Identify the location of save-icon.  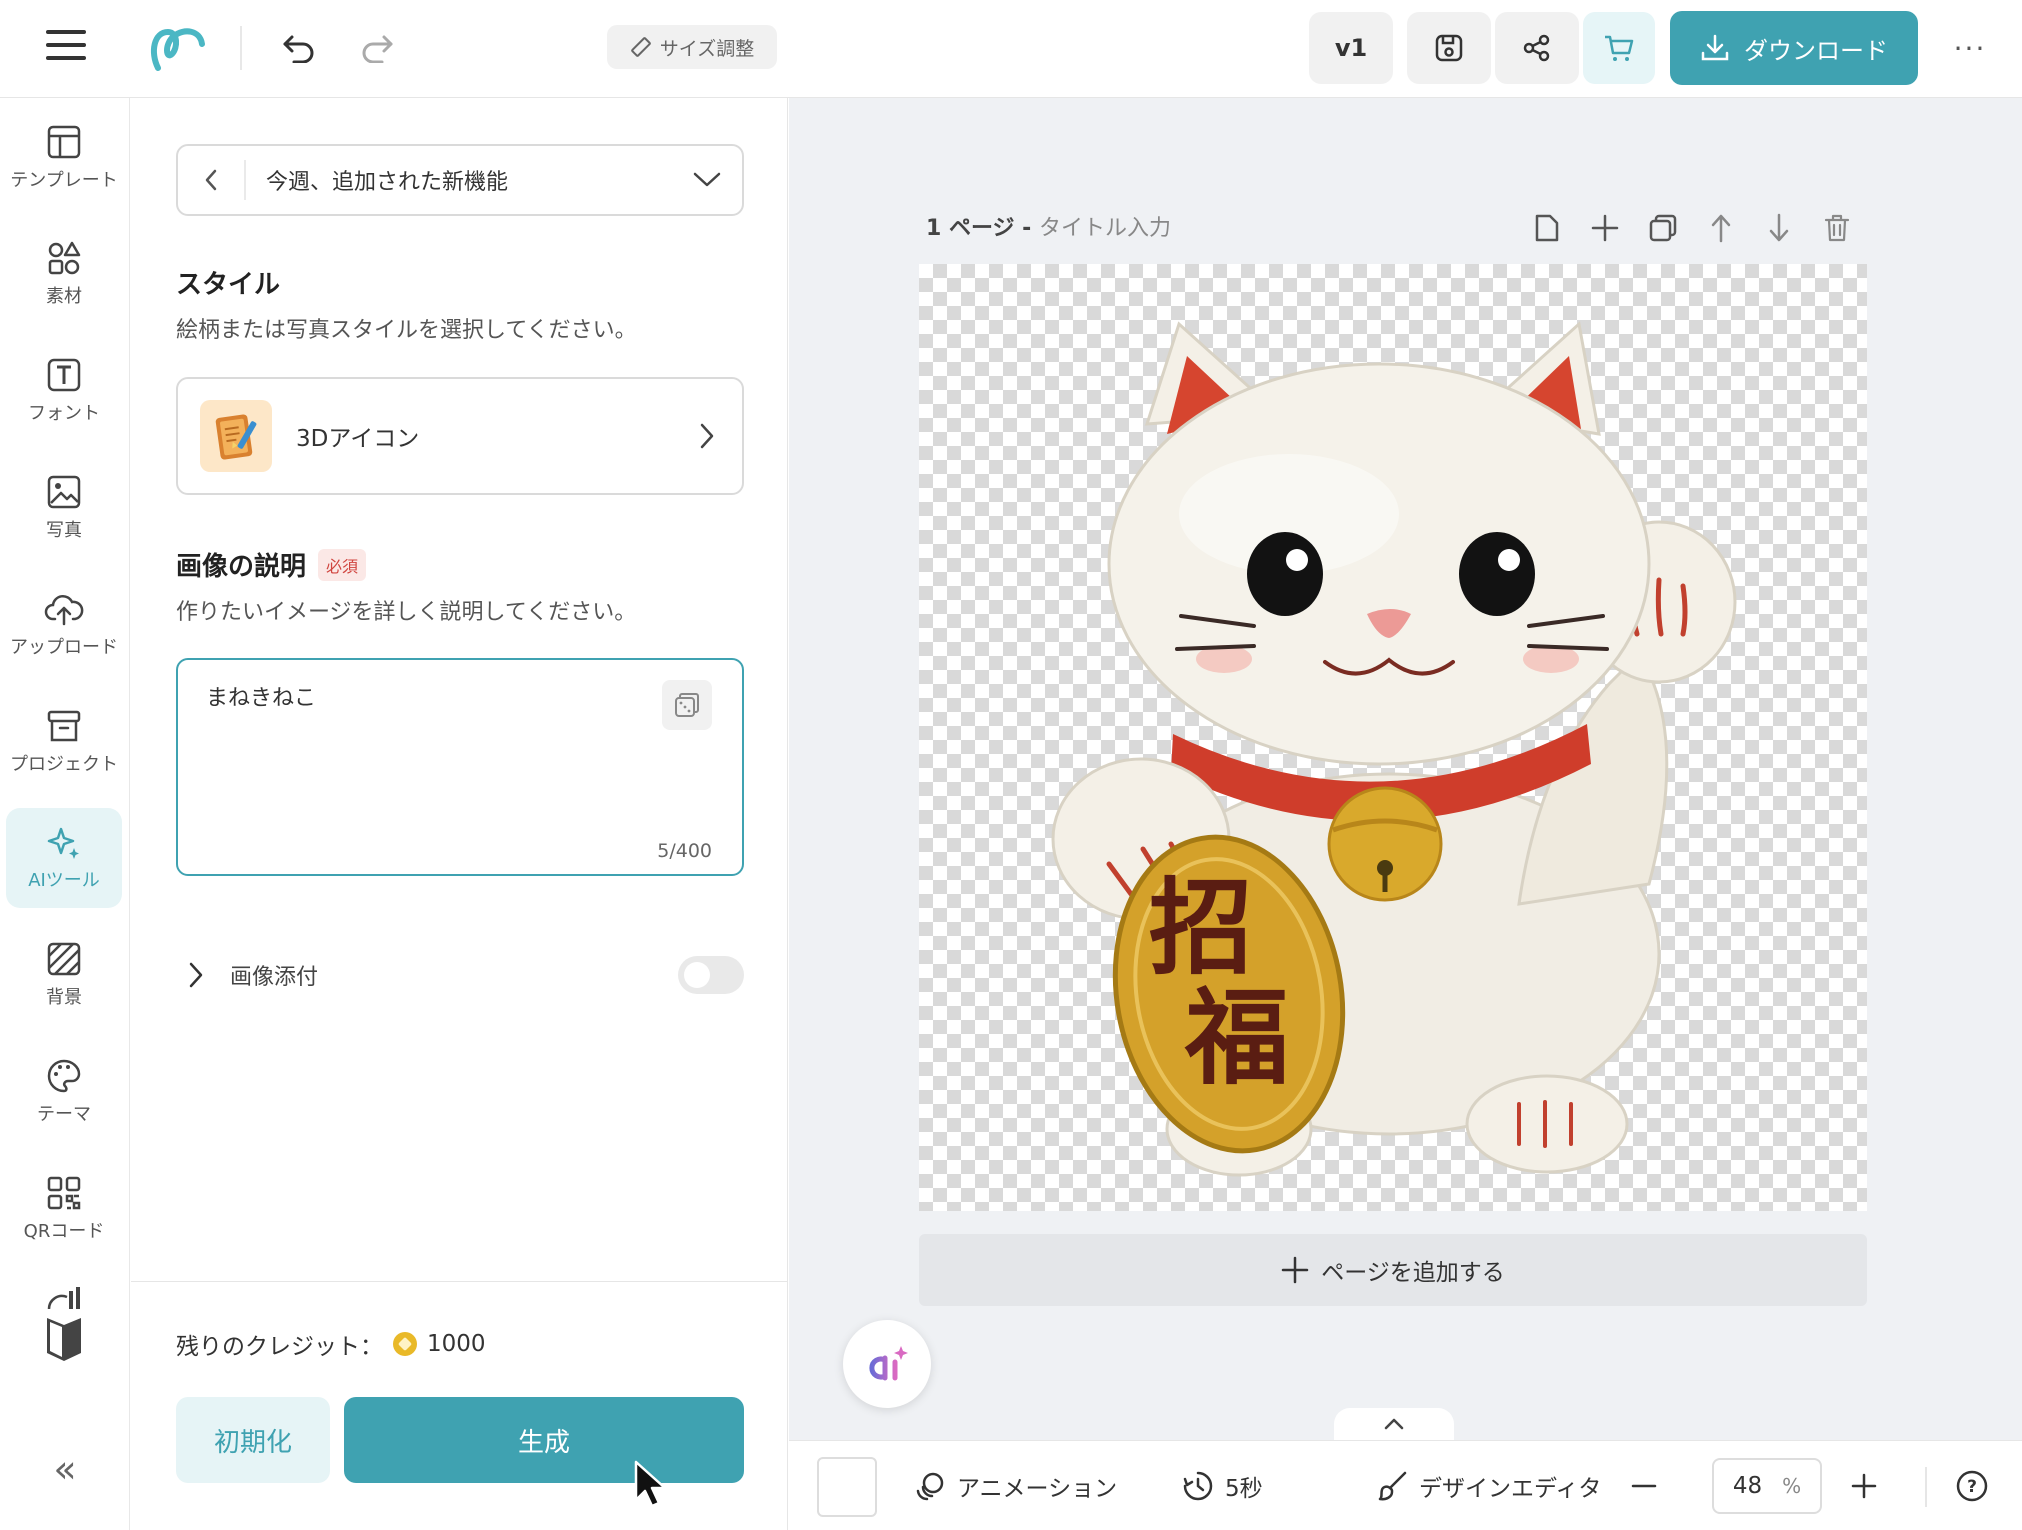
(1449, 48).